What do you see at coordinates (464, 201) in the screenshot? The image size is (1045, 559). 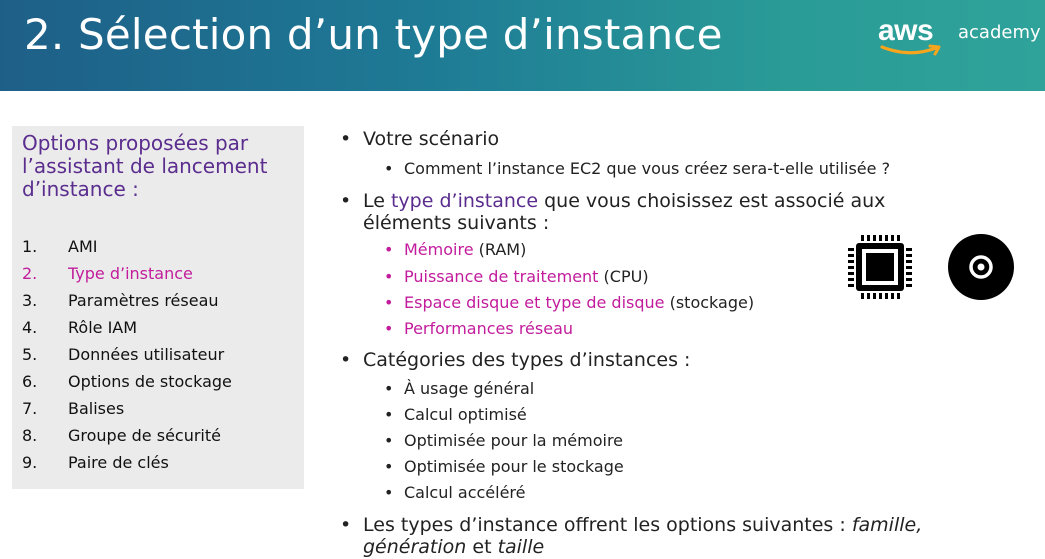 I see `instance-type-highlight: type d’instance` at bounding box center [464, 201].